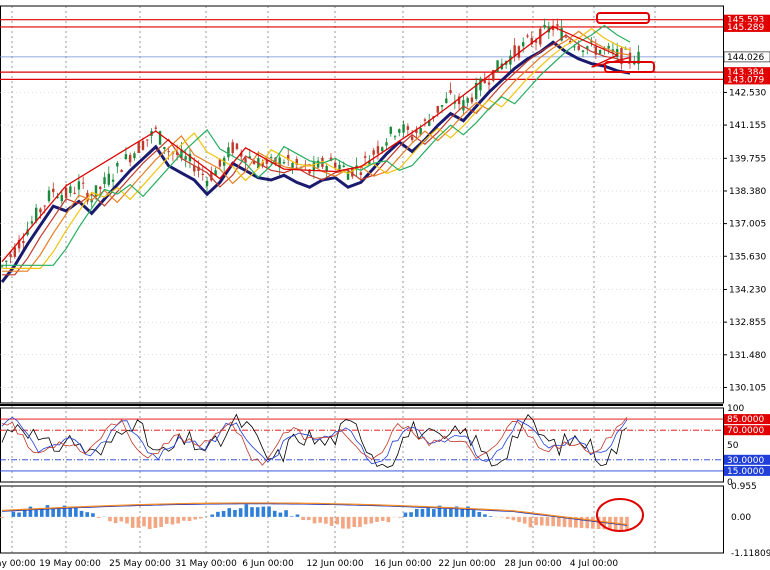 The height and width of the screenshot is (570, 770). I want to click on price-tick-label: 138.380, so click(747, 192).